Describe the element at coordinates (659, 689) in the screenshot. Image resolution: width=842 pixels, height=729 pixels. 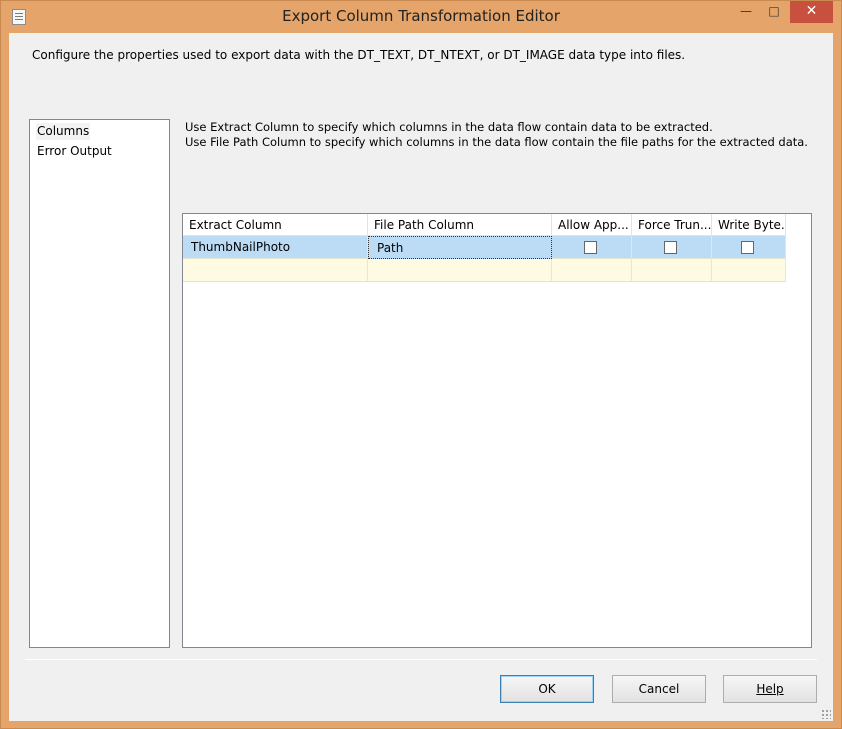
I see `cancel-button: Cancel` at that location.